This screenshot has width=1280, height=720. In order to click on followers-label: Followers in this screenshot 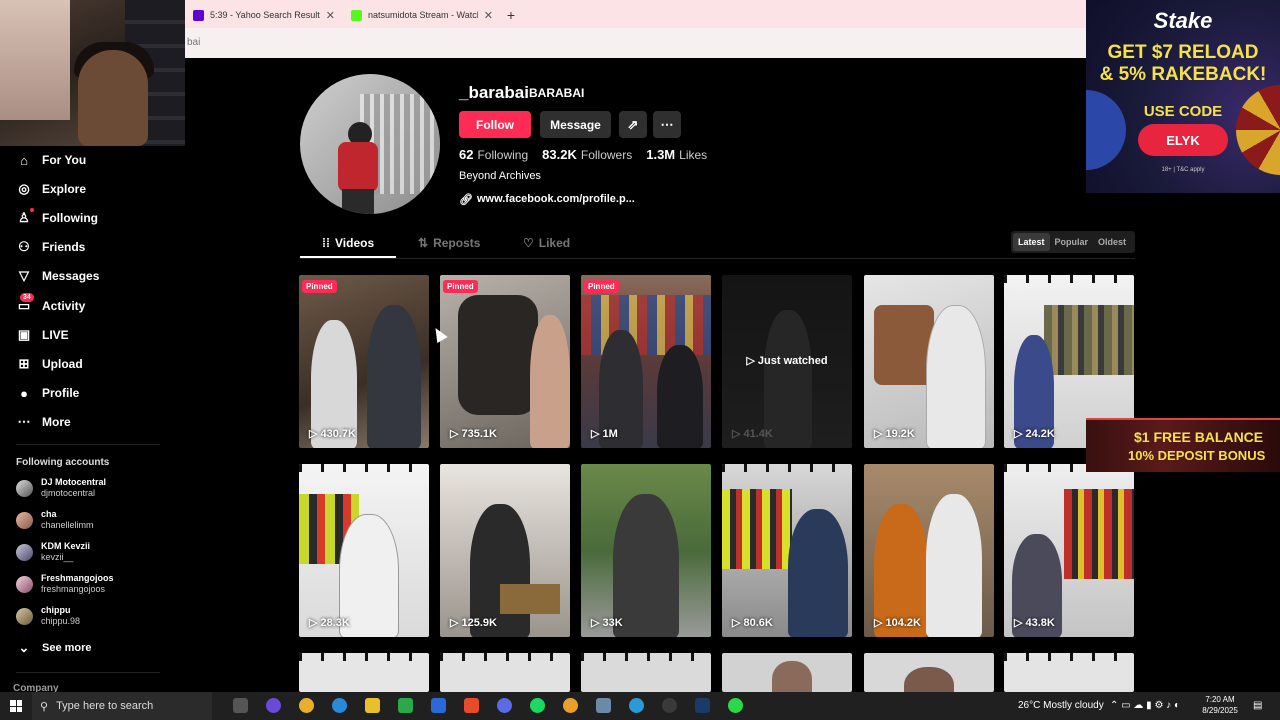, I will do `click(606, 155)`.